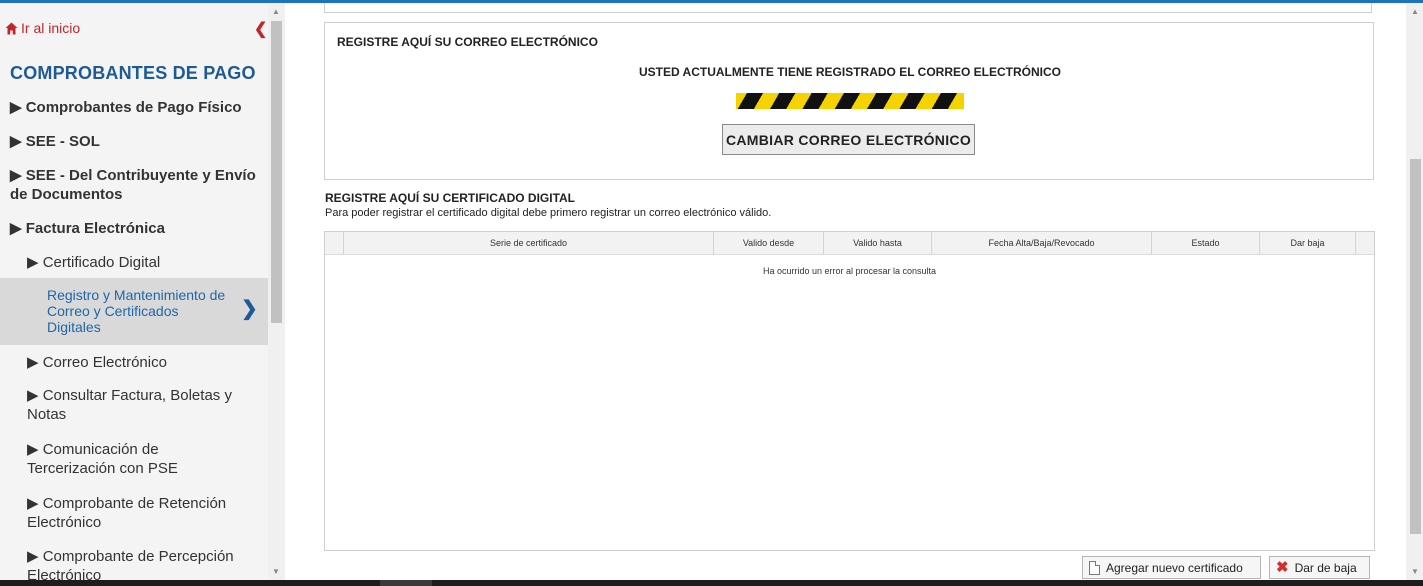 The width and height of the screenshot is (1423, 586). Describe the element at coordinates (11, 28) in the screenshot. I see `home-icon` at that location.